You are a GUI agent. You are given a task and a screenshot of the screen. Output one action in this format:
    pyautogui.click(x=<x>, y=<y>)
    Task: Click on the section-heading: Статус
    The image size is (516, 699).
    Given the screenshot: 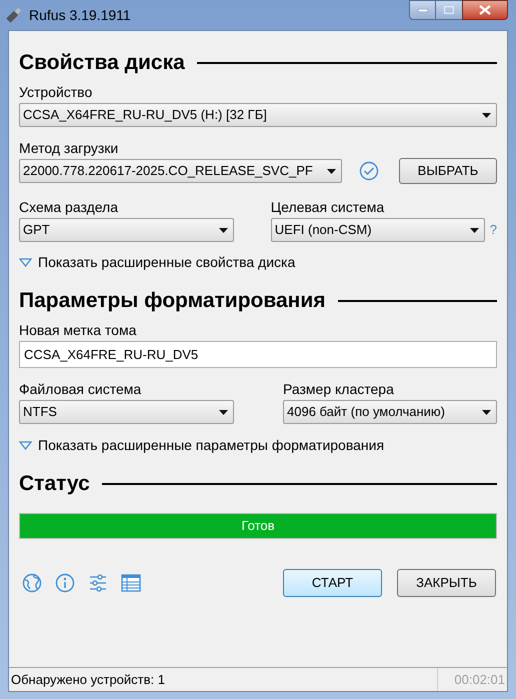 What is the action you would take?
    pyautogui.click(x=54, y=484)
    